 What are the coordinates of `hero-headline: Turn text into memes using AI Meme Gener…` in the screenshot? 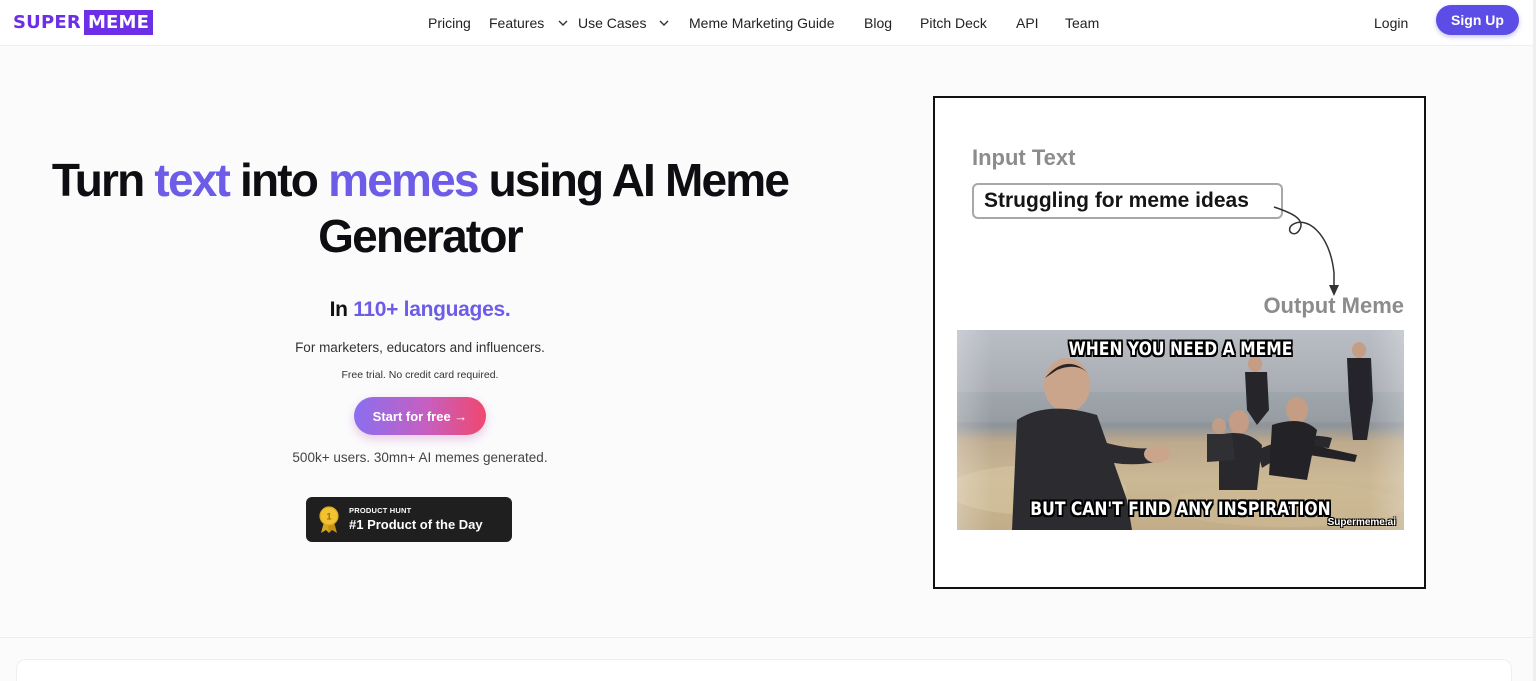 It's located at (420, 208).